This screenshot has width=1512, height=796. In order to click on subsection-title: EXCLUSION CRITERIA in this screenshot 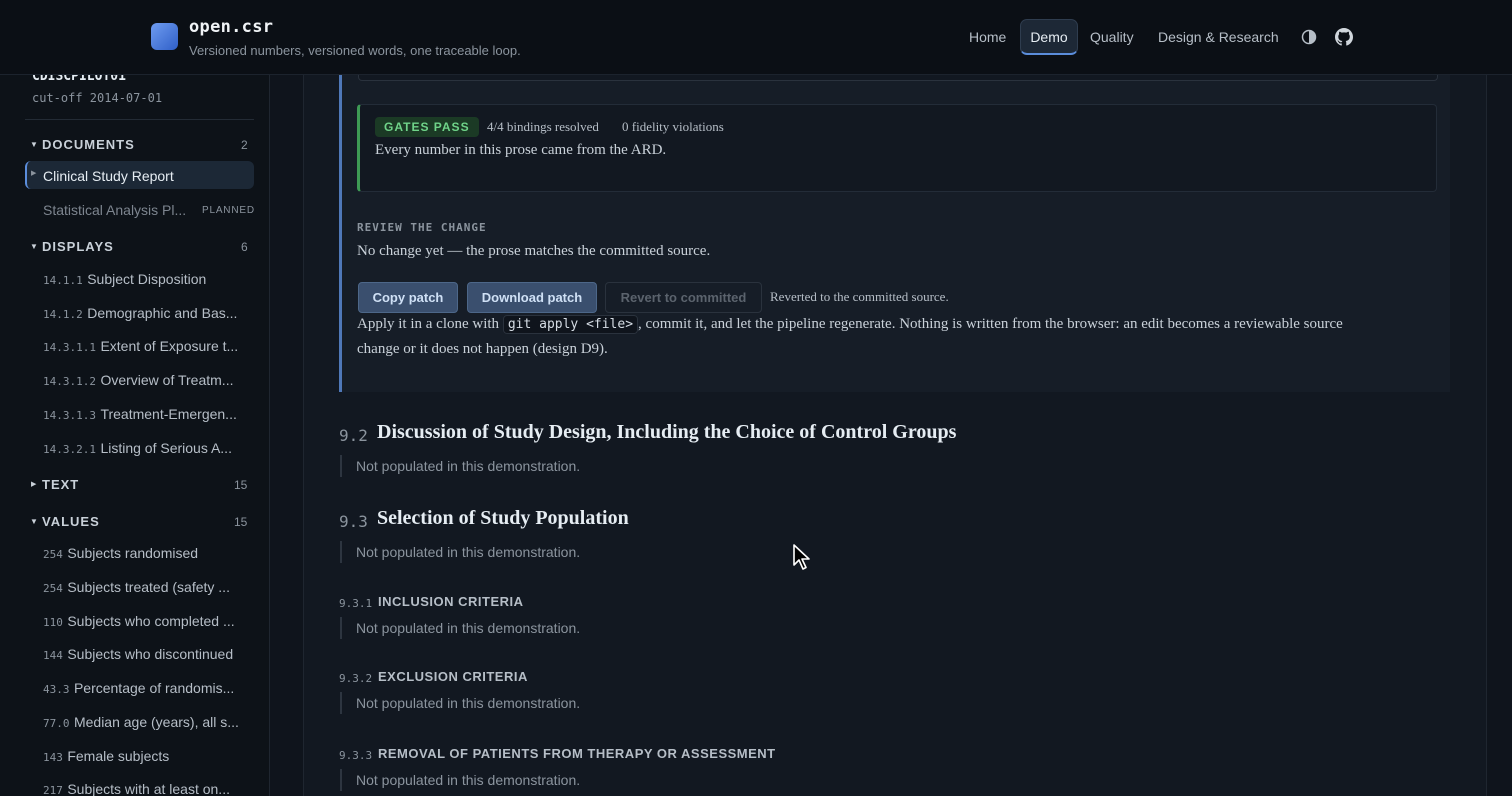, I will do `click(453, 676)`.